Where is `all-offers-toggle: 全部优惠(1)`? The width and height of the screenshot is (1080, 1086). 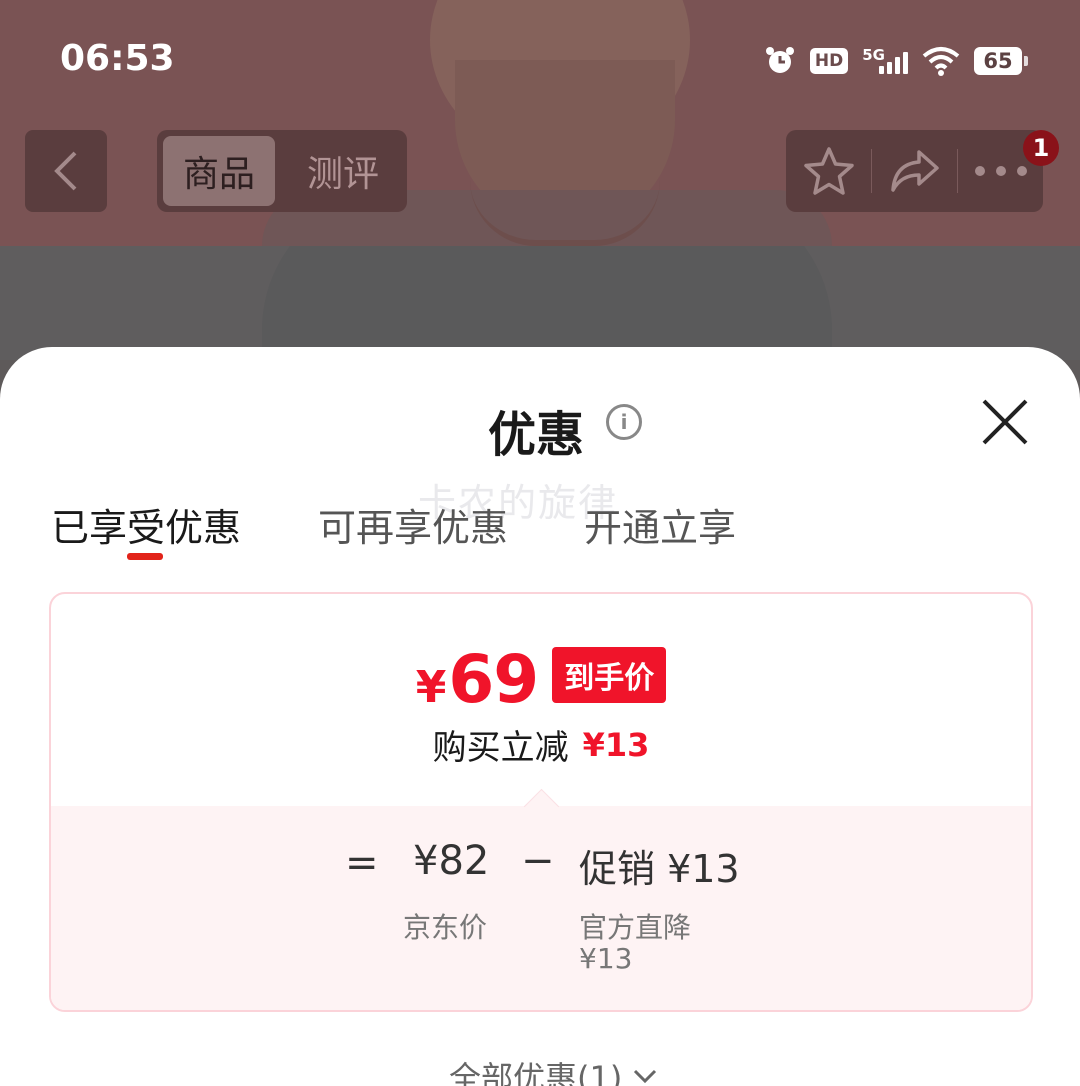 all-offers-toggle: 全部优惠(1) is located at coordinates (553, 1069).